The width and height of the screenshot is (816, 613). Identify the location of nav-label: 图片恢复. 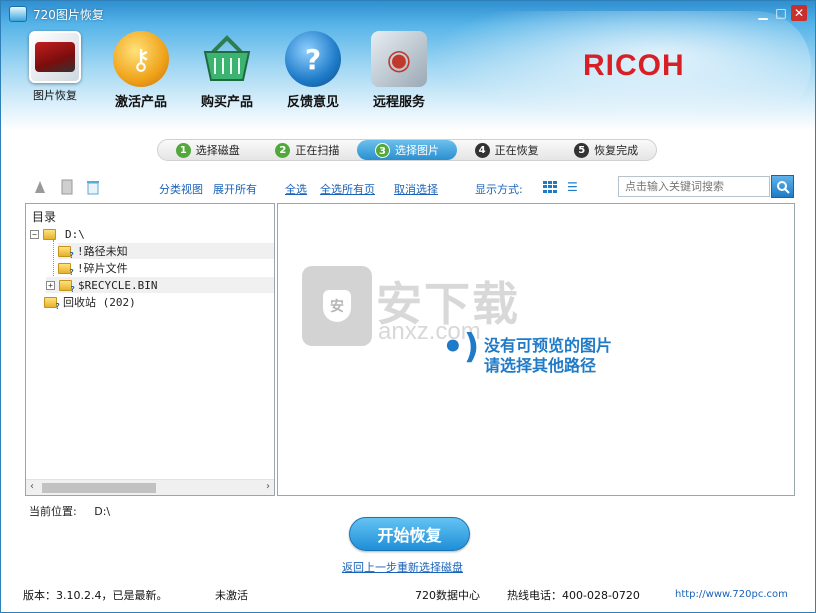
(55, 95).